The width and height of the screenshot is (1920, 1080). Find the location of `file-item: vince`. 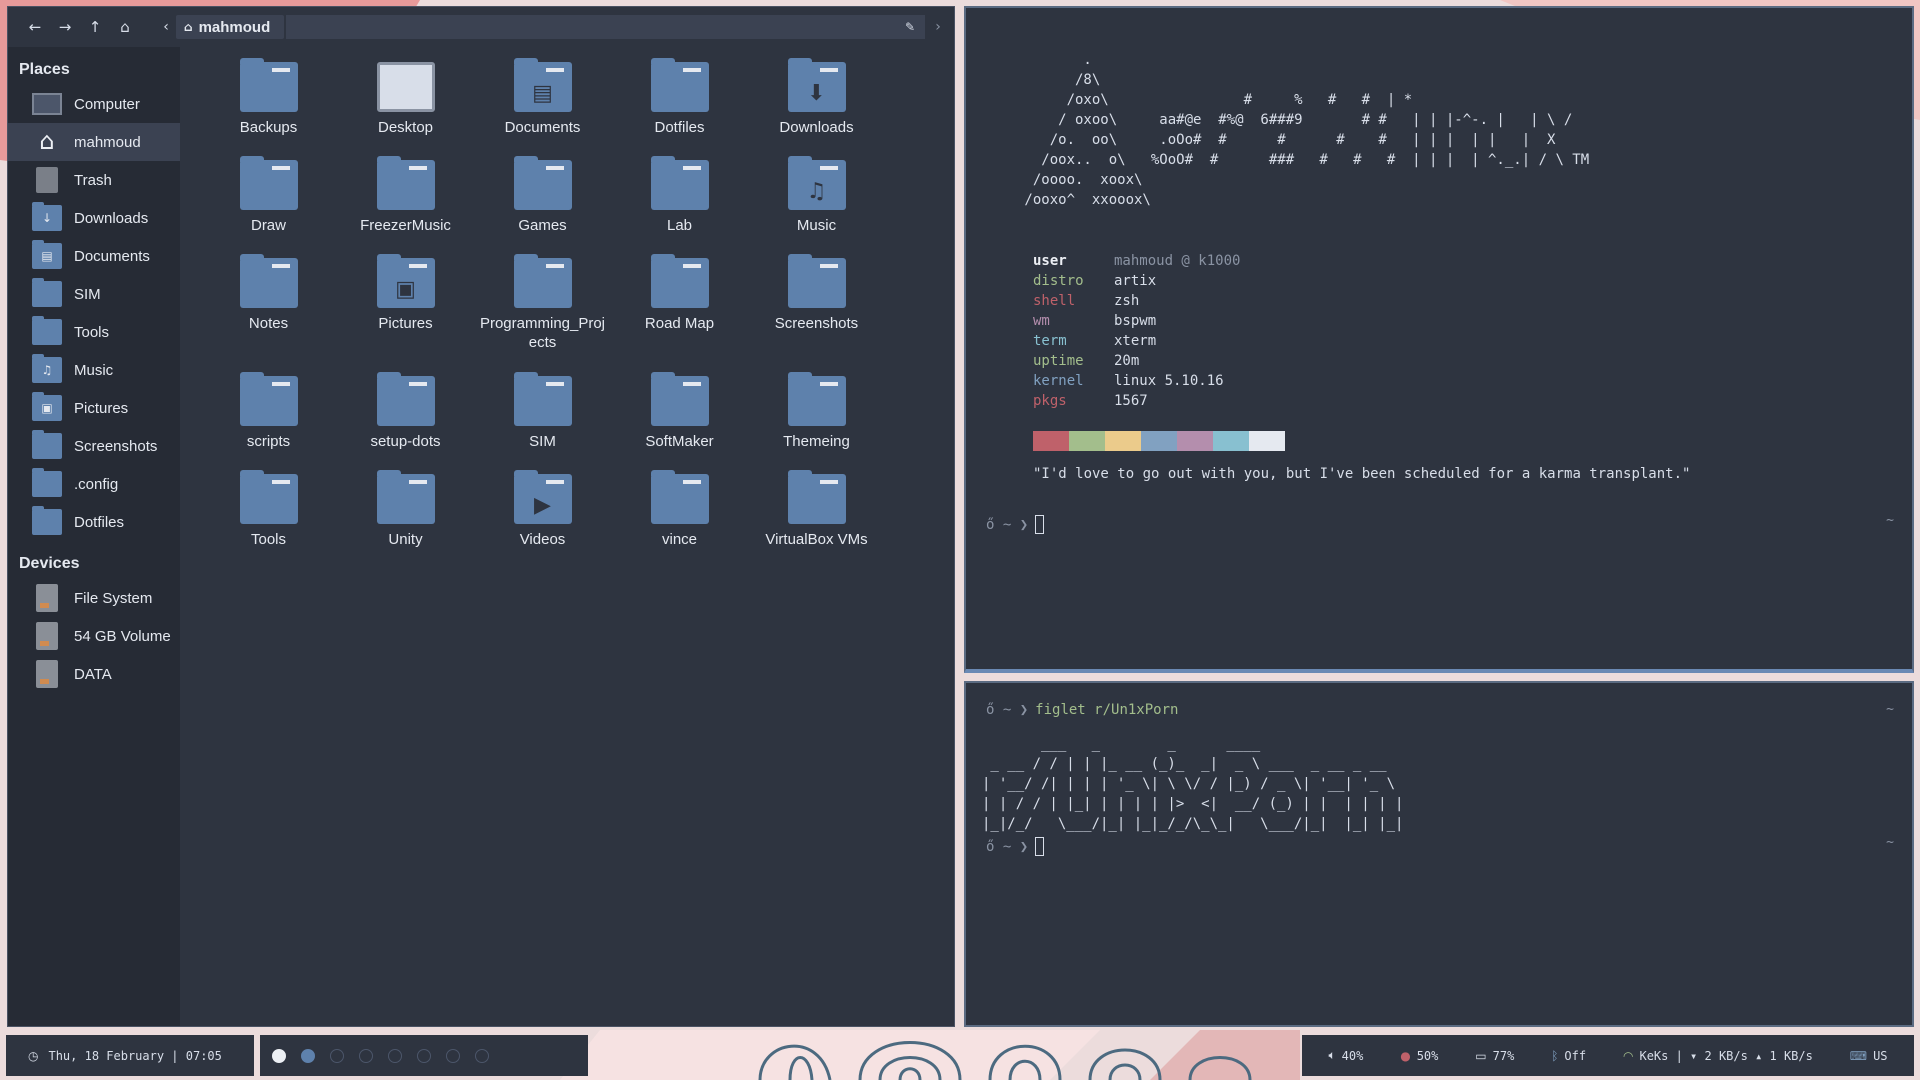

file-item: vince is located at coordinates (679, 509).